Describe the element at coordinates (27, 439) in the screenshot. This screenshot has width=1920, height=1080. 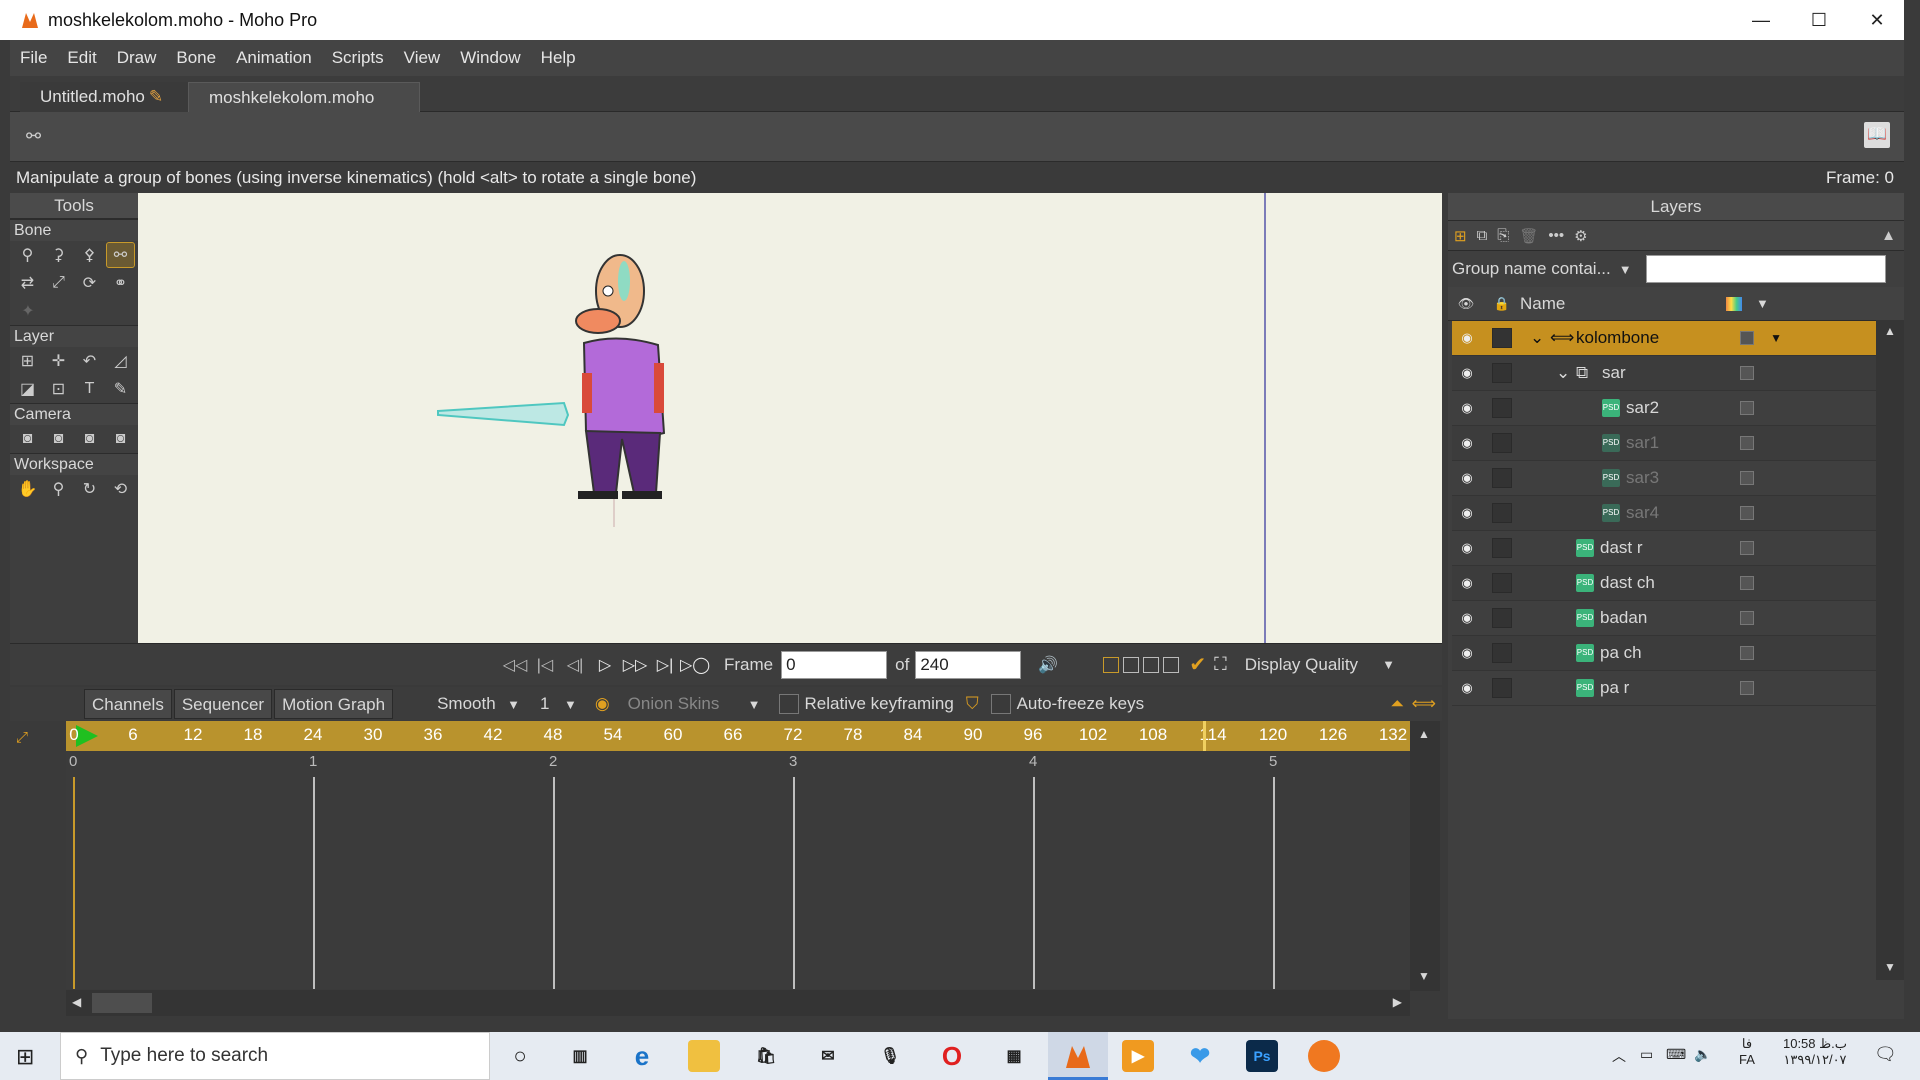
I see `camera-track-icon: ◙` at that location.